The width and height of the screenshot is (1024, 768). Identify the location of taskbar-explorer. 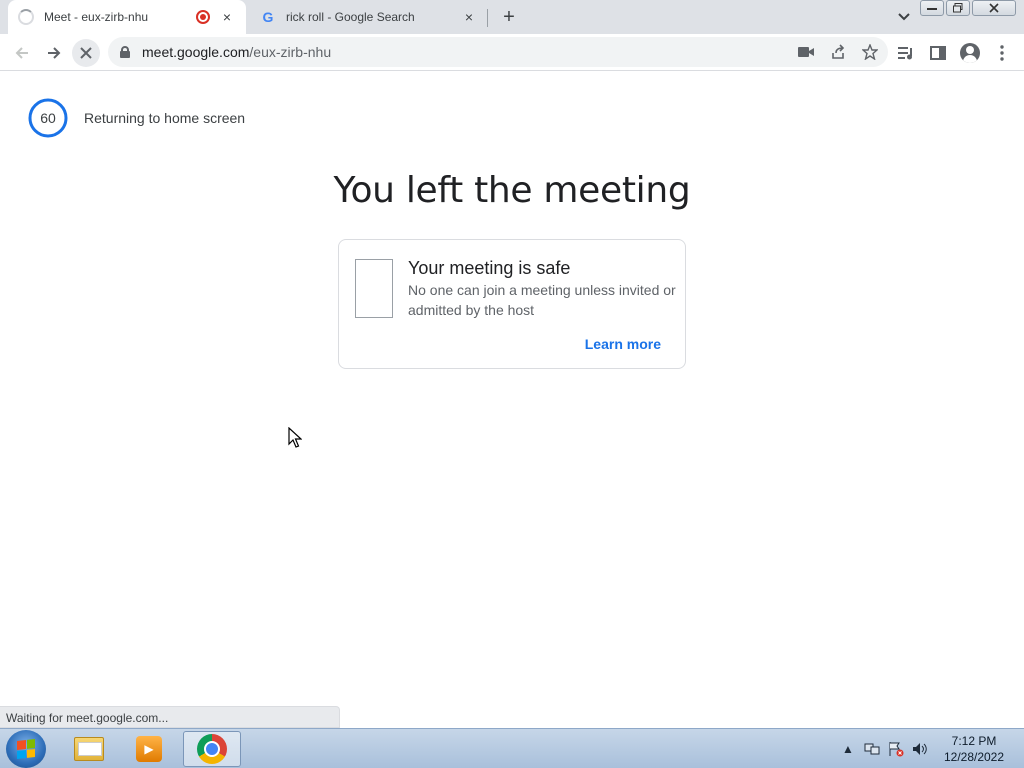
(89, 749).